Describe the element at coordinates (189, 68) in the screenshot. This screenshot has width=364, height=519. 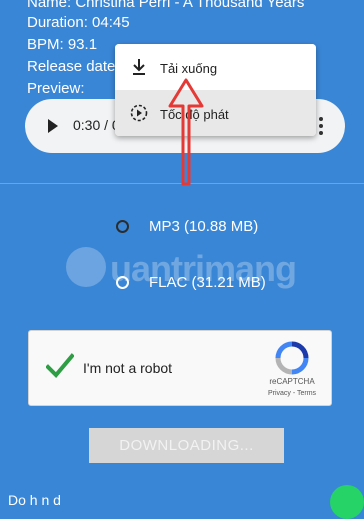
I see `menu-item-download-label: Tải xuống` at that location.